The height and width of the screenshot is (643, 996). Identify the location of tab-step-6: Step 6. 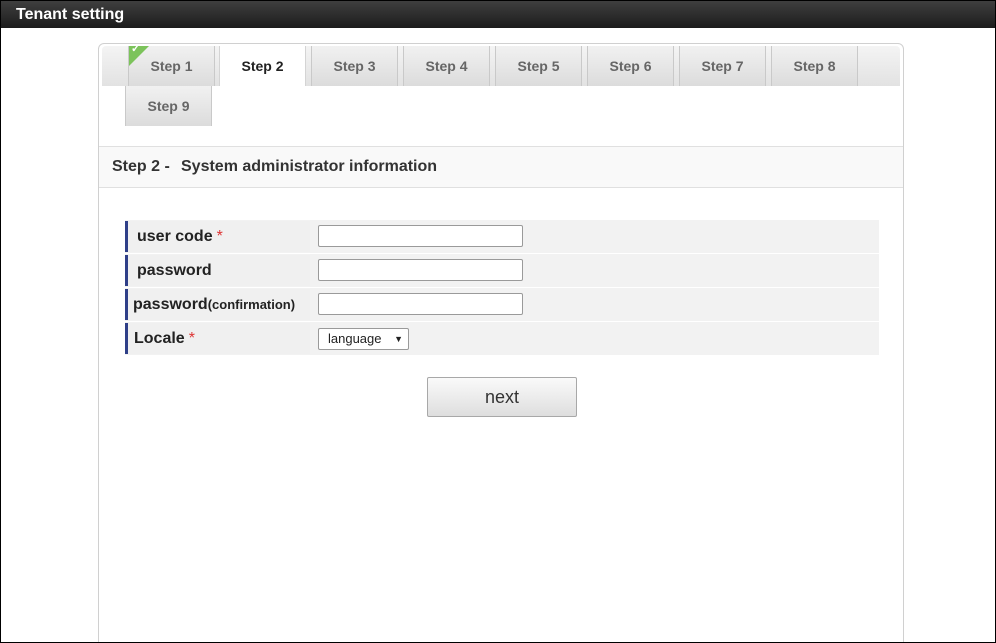
(630, 66).